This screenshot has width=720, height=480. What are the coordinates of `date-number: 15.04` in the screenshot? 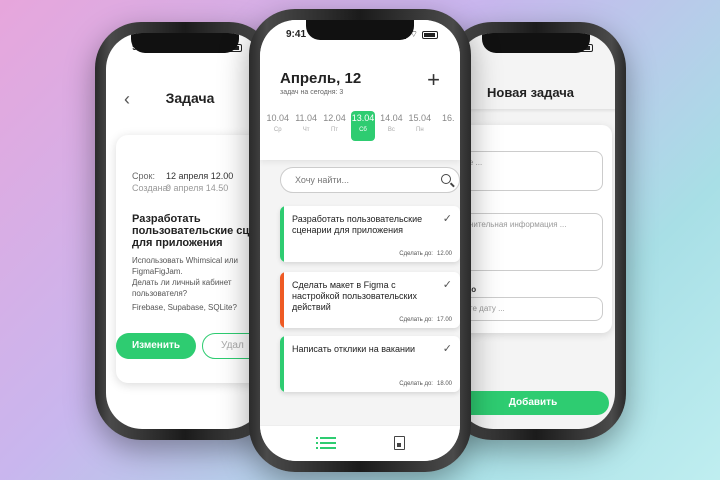 It's located at (420, 118).